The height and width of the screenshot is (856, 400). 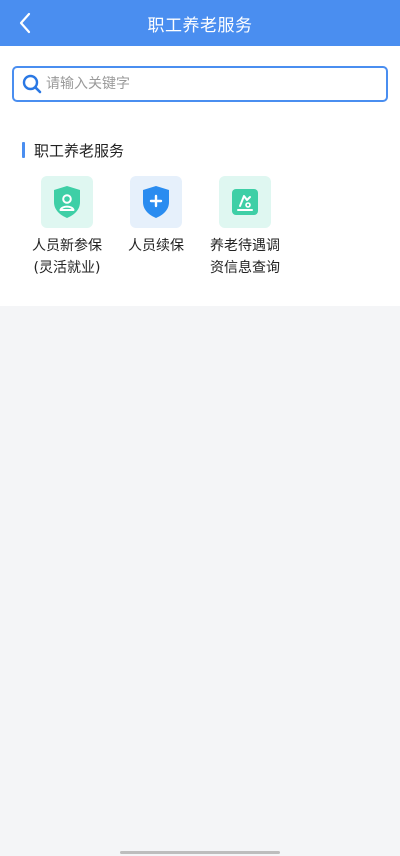 I want to click on service-pension-adjustment-query: 养老待遇调 资信息查询, so click(x=245, y=227).